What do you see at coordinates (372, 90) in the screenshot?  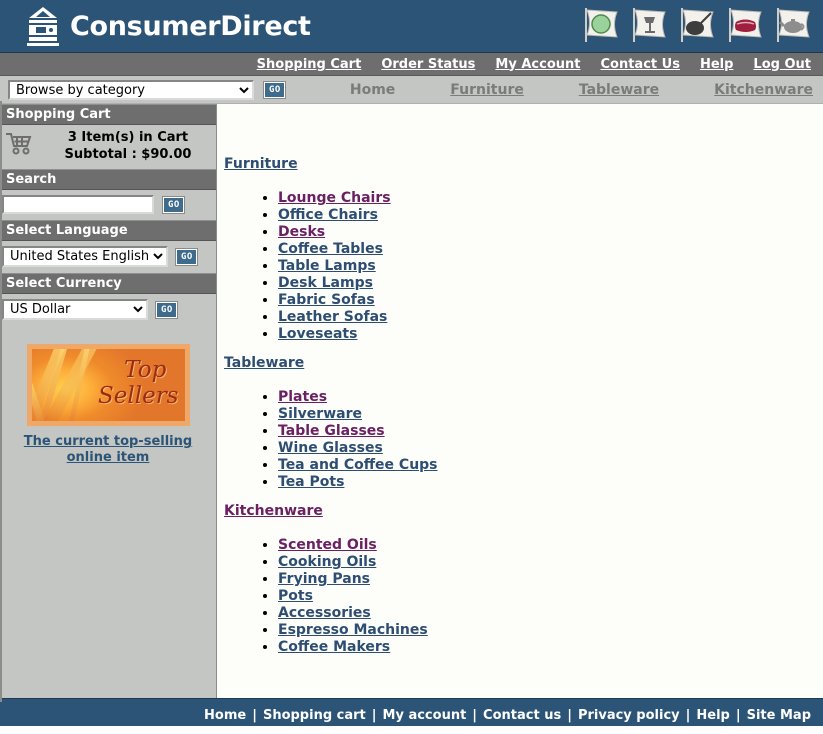 I see `subnav-home: Home` at bounding box center [372, 90].